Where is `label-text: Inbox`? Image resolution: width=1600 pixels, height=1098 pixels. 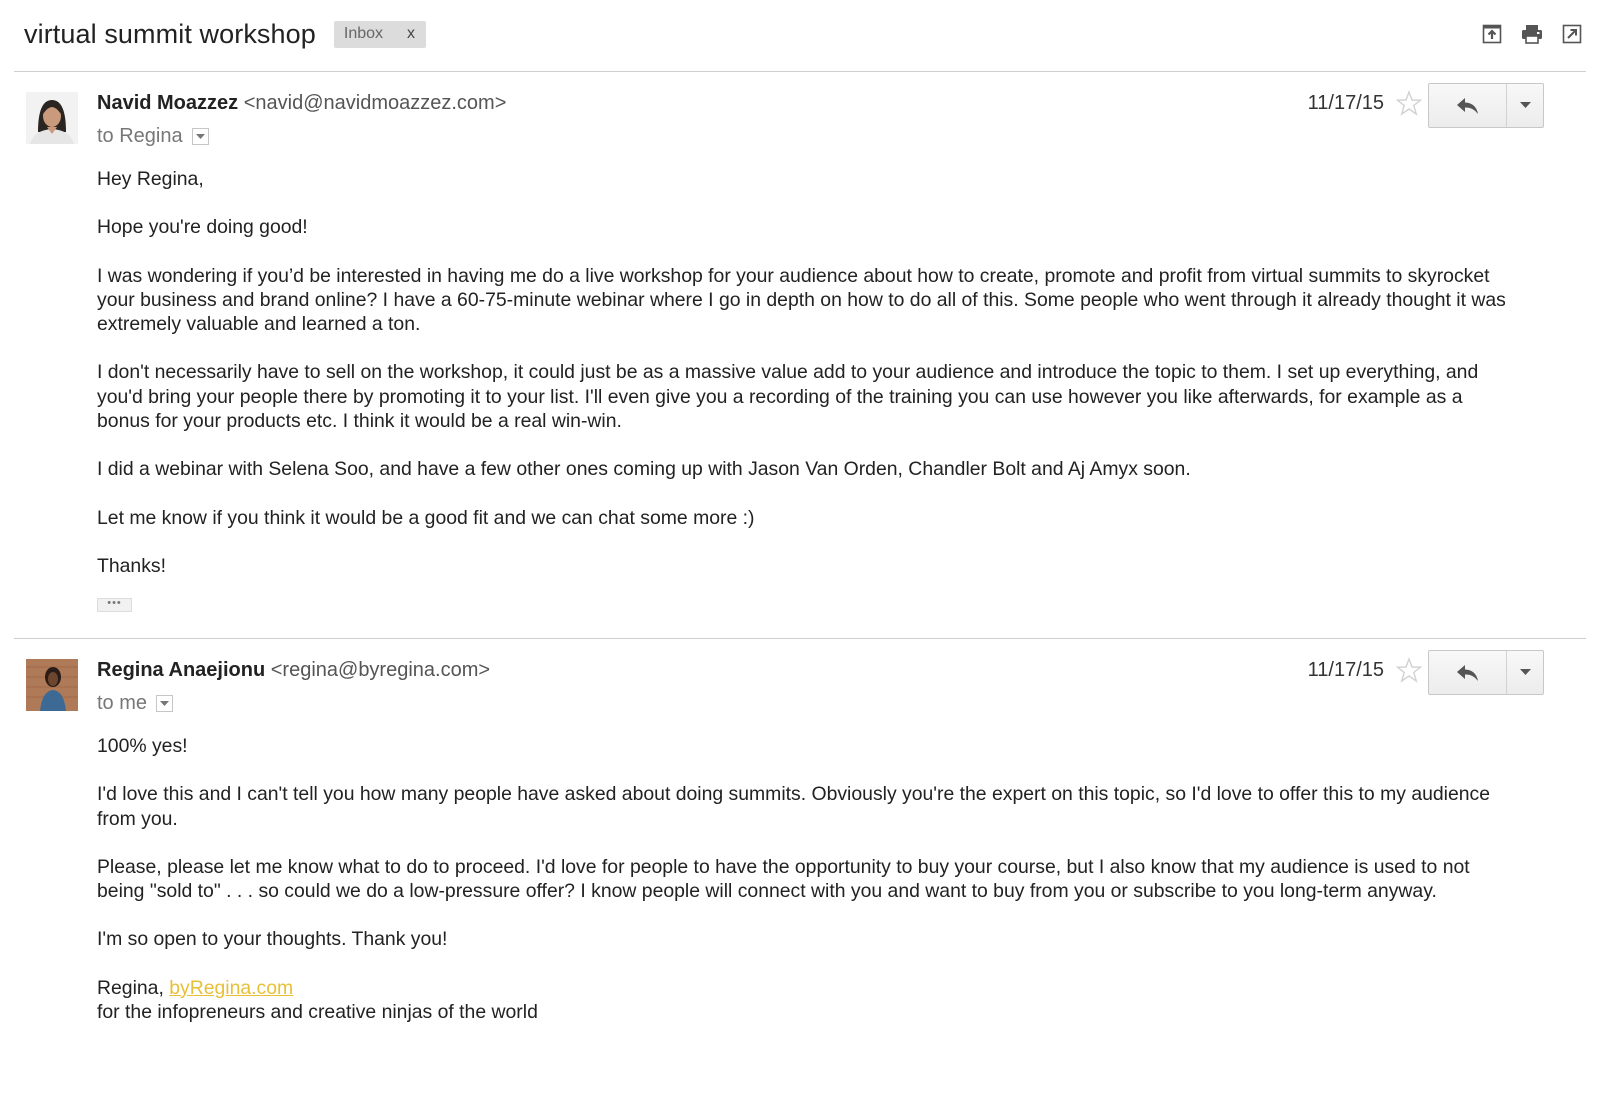 label-text: Inbox is located at coordinates (363, 33).